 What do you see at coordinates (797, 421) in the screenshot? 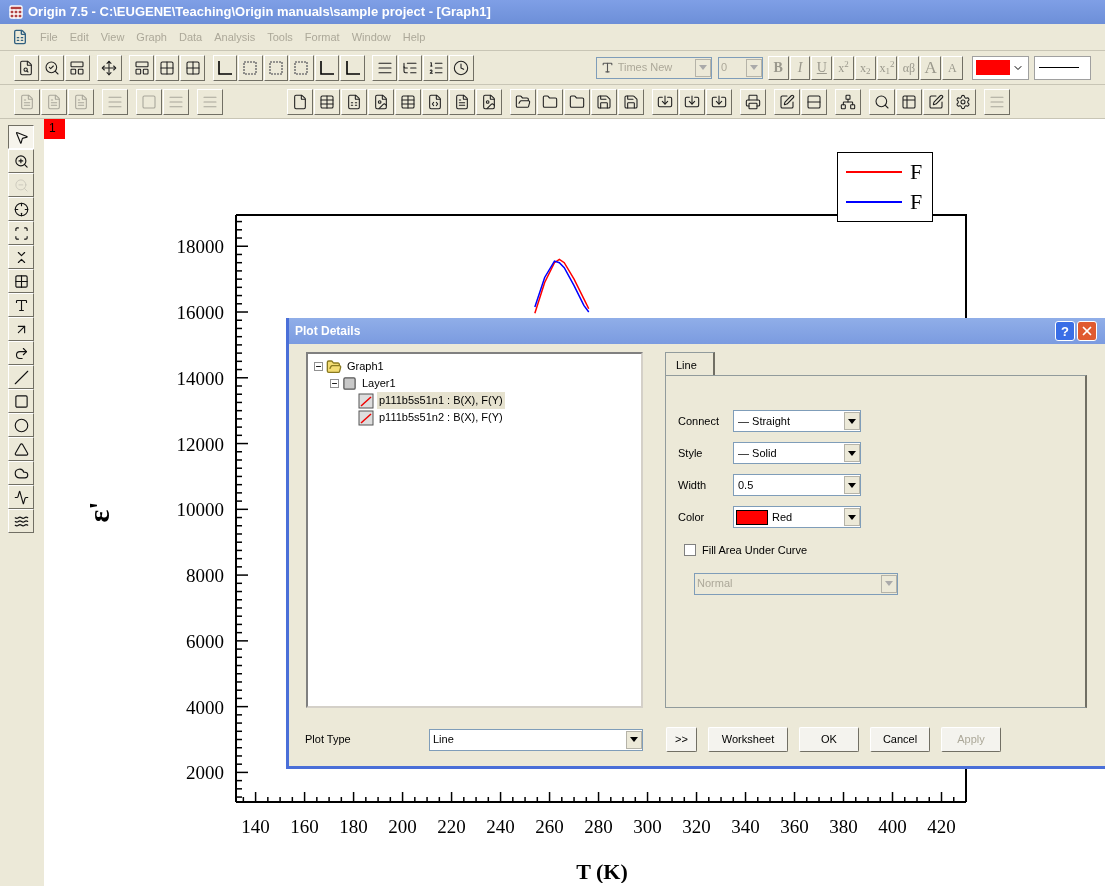
I see `dropdown-field: — Straight` at bounding box center [797, 421].